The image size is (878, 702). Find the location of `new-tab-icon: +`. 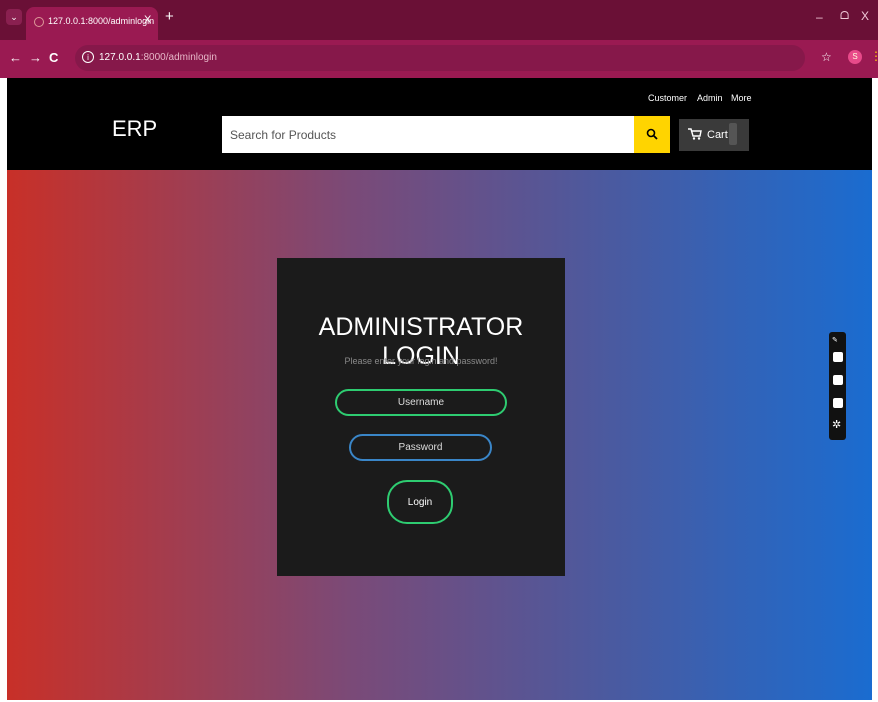

new-tab-icon: + is located at coordinates (169, 16).